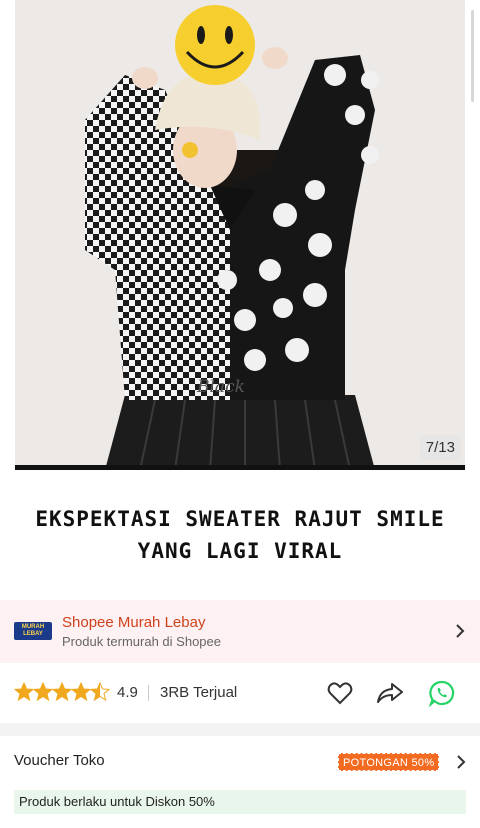 The image size is (480, 828). Describe the element at coordinates (240, 551) in the screenshot. I see `caption-line-2: YANG LAGI VIRAL` at that location.